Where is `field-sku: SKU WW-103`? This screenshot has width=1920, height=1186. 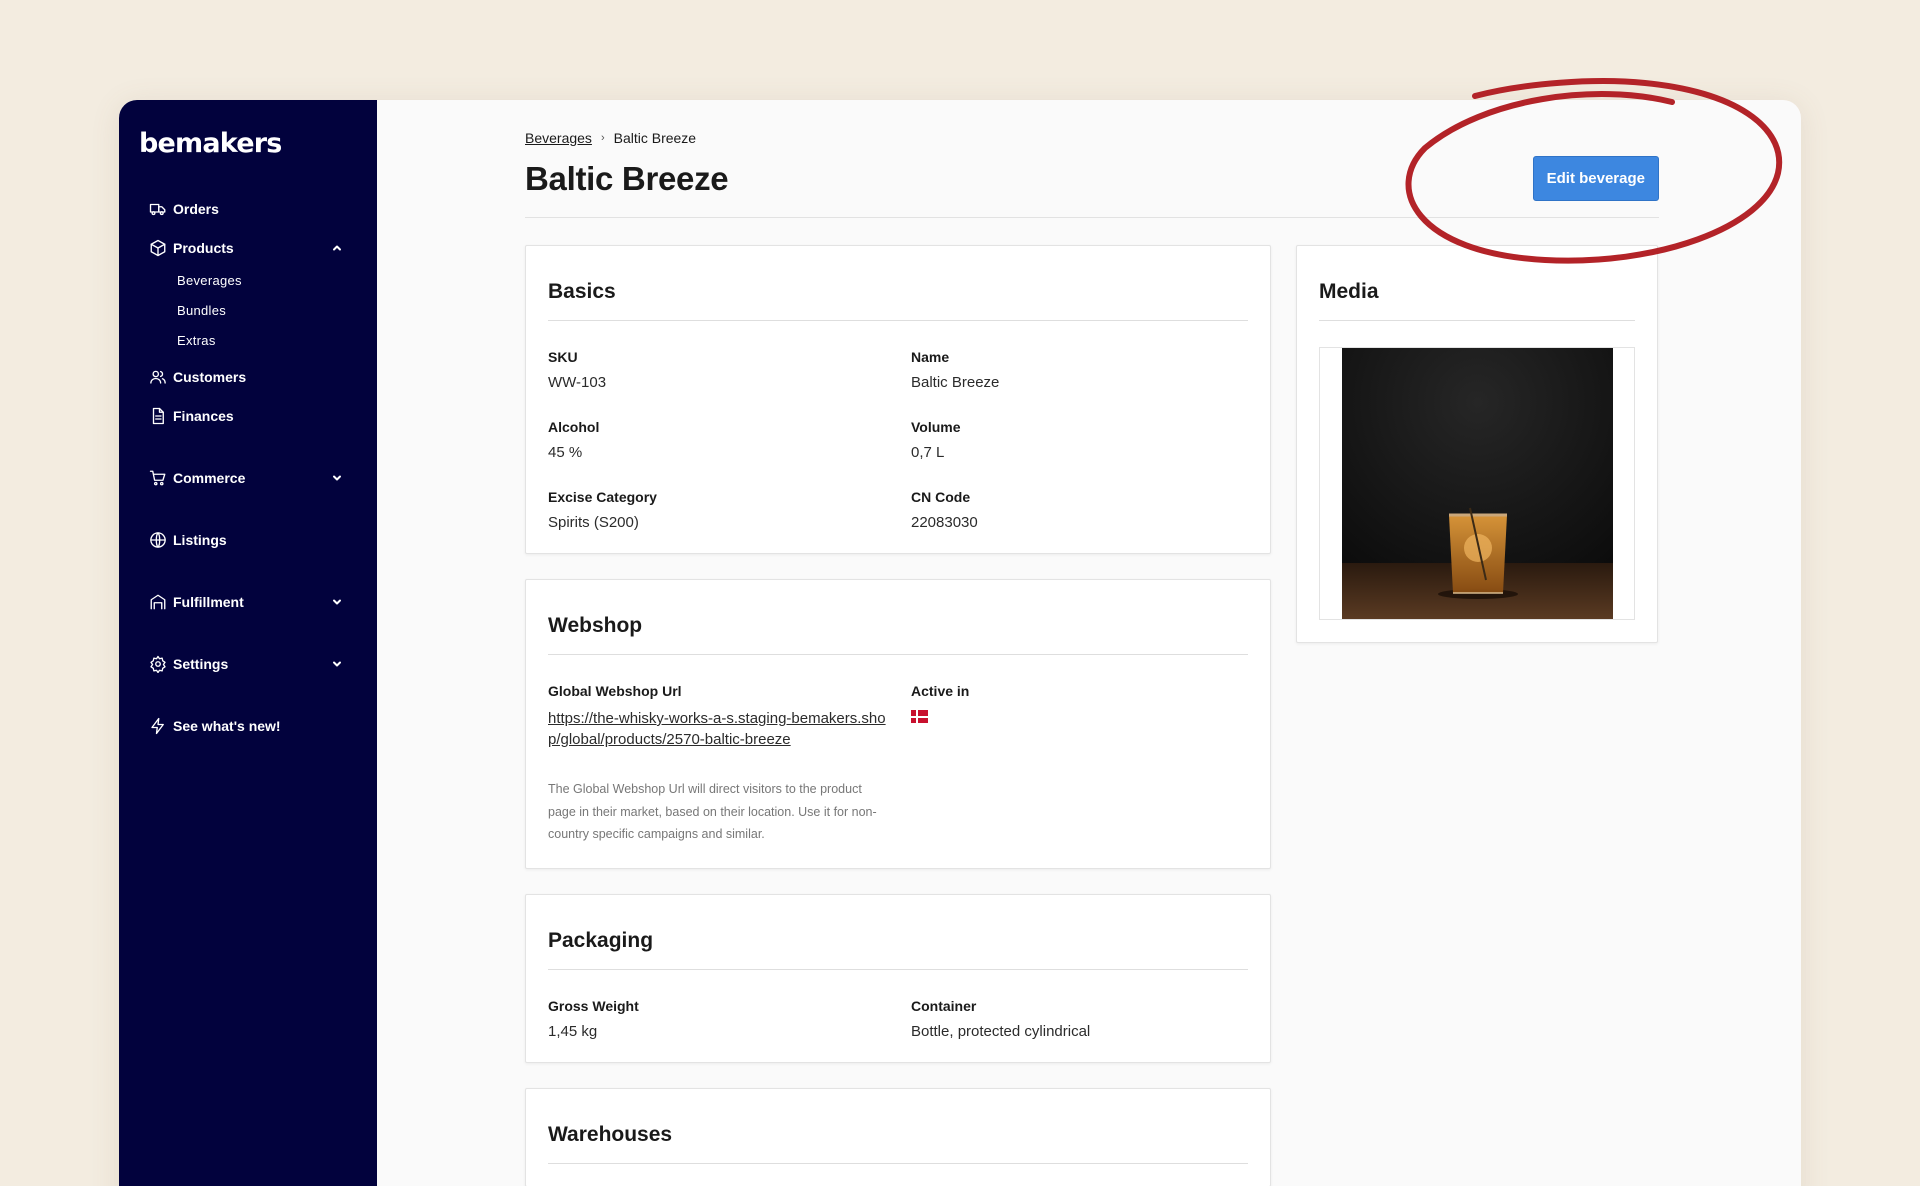 field-sku: SKU WW-103 is located at coordinates (729, 370).